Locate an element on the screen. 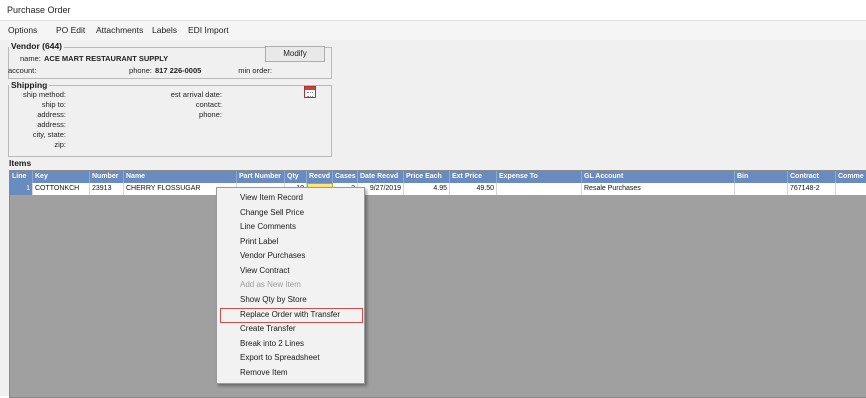 The image size is (866, 398). address-label: address: is located at coordinates (51, 114).